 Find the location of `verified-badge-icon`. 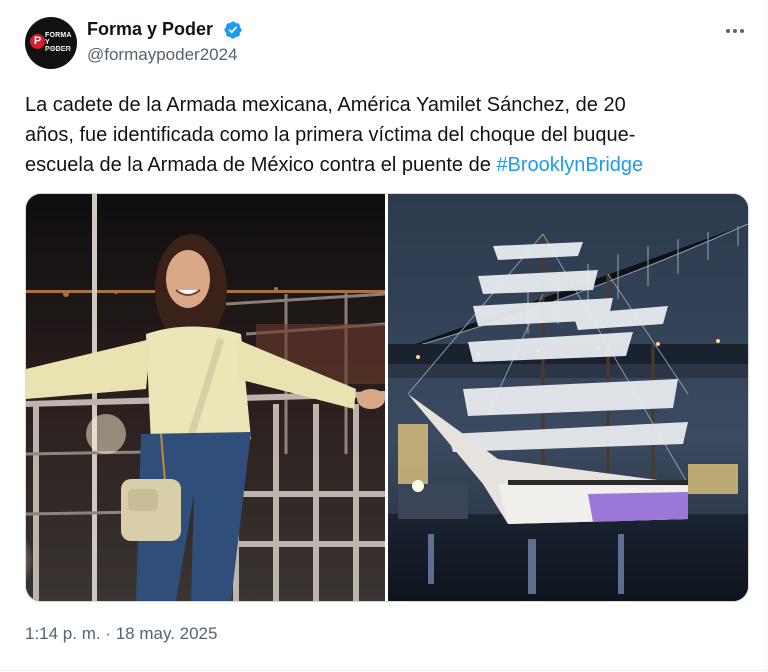

verified-badge-icon is located at coordinates (233, 30).